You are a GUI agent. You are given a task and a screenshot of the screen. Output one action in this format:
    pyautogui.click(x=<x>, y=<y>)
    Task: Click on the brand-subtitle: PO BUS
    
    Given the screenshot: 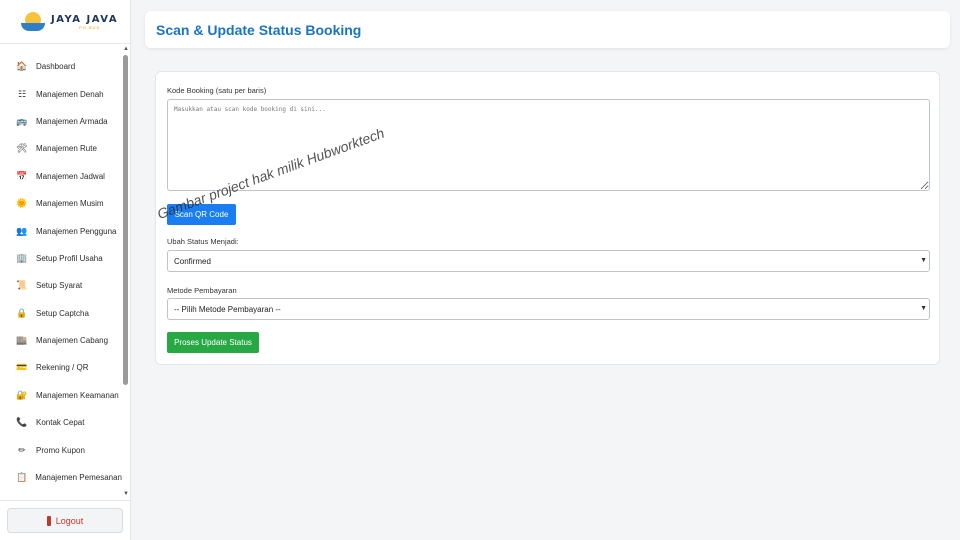 What is the action you would take?
    pyautogui.click(x=90, y=27)
    